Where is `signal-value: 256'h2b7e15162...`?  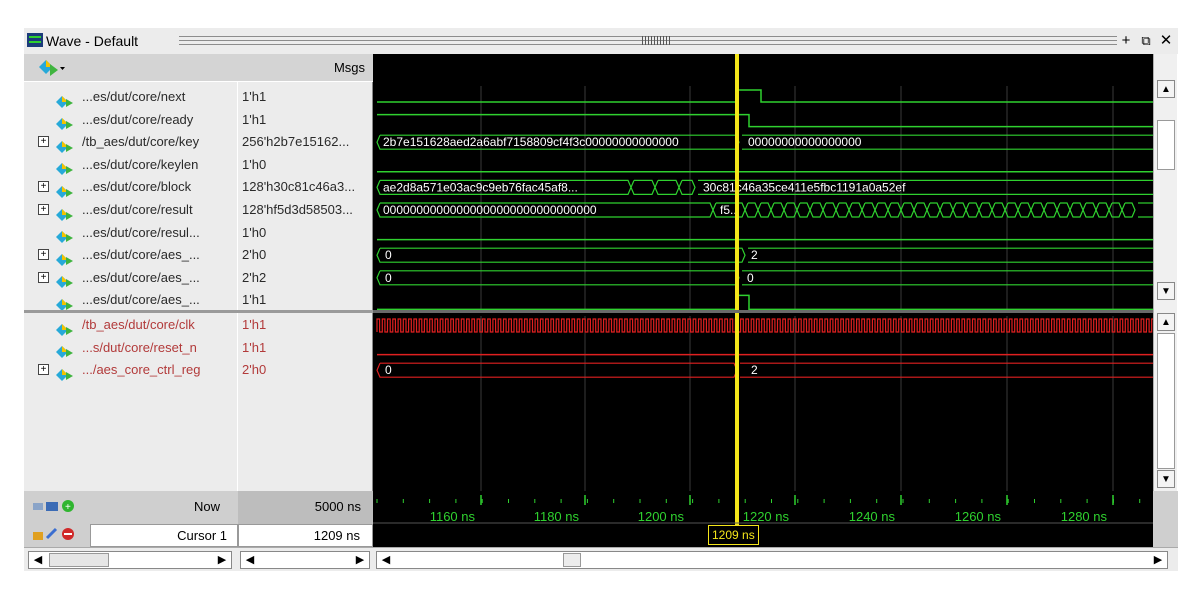
signal-value: 256'h2b7e15162... is located at coordinates (296, 142).